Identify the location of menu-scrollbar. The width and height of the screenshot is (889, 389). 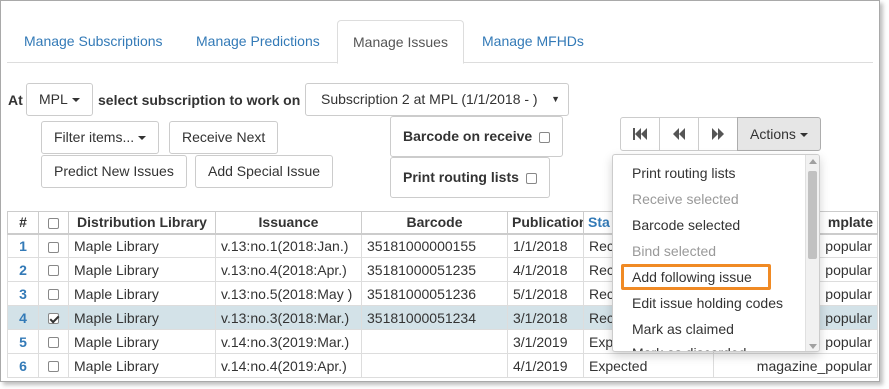
(812, 253).